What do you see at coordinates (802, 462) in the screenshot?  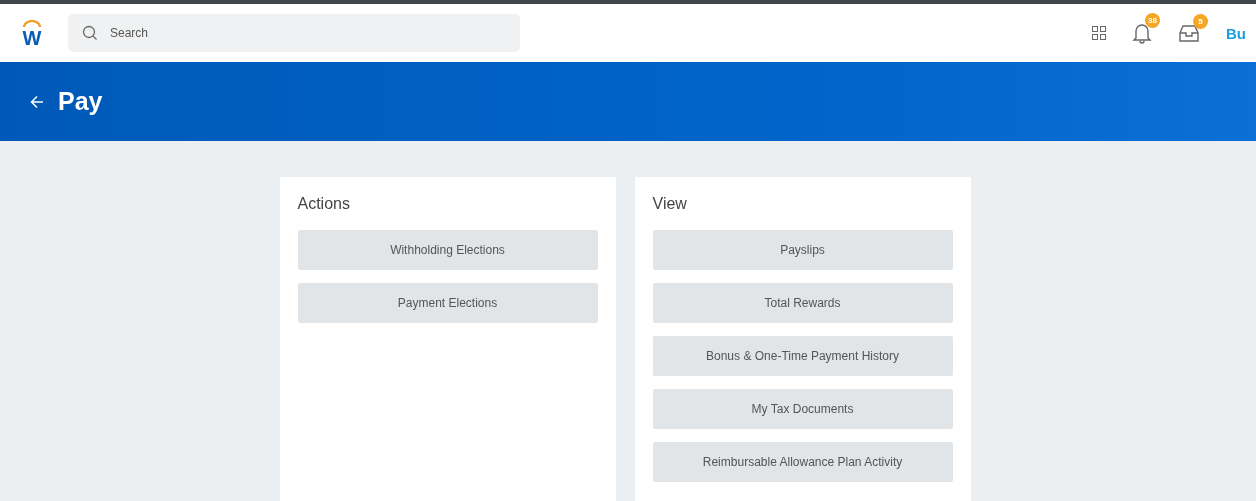 I see `action-button: Reimbursable Allowance Plan Activity` at bounding box center [802, 462].